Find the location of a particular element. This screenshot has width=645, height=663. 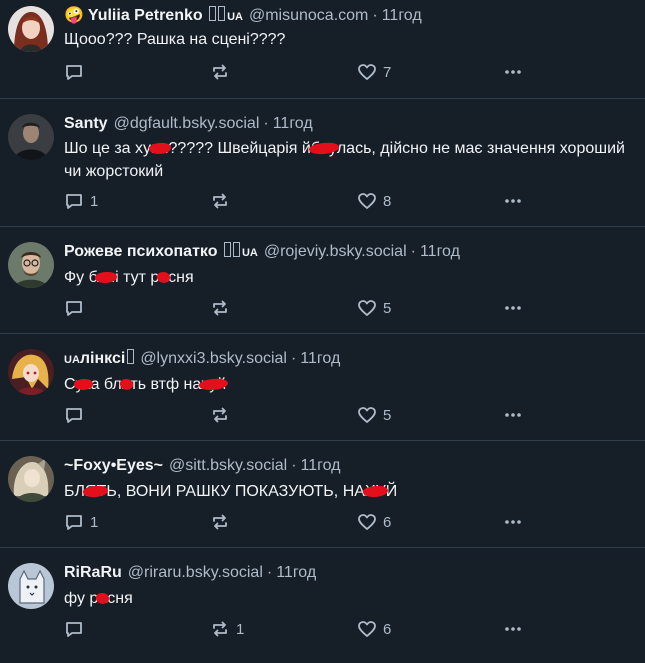

flag-badge: UA is located at coordinates (249, 253).